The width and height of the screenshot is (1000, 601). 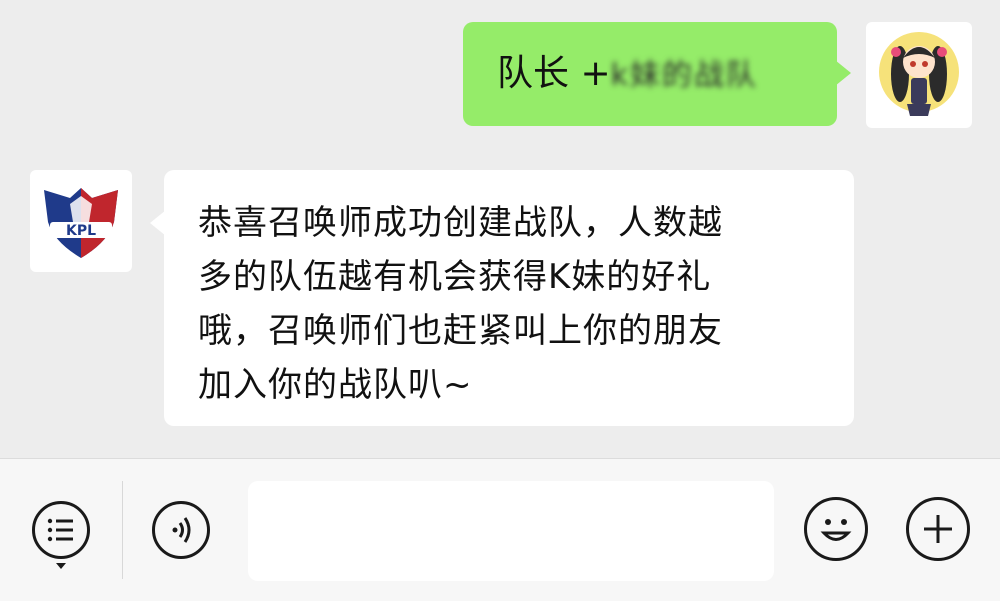 I want to click on voice-icon, so click(x=181, y=530).